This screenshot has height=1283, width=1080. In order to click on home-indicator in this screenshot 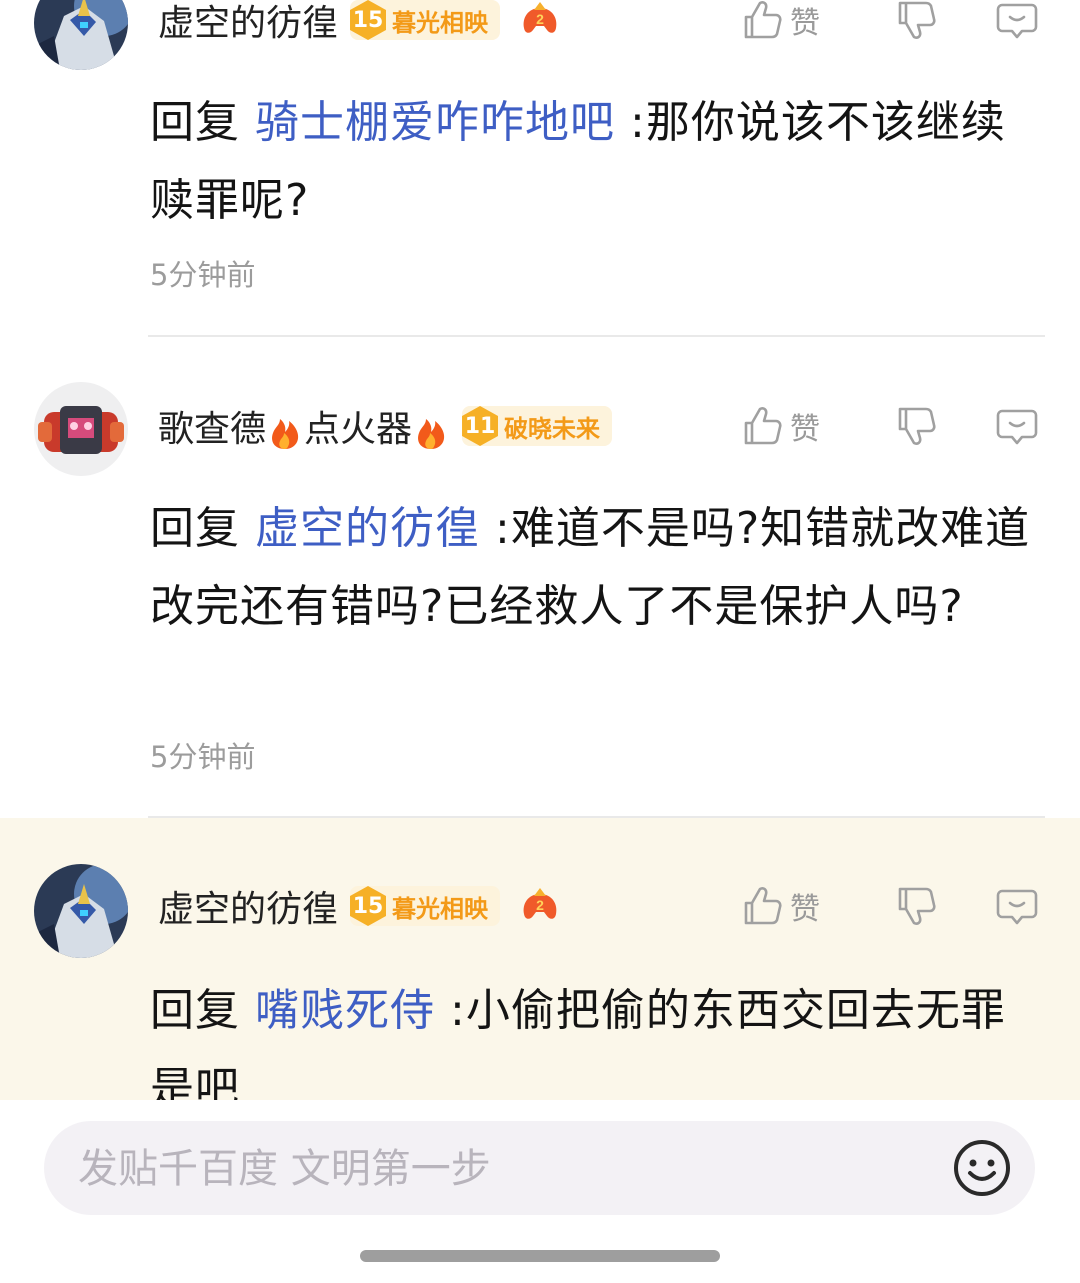, I will do `click(540, 1256)`.